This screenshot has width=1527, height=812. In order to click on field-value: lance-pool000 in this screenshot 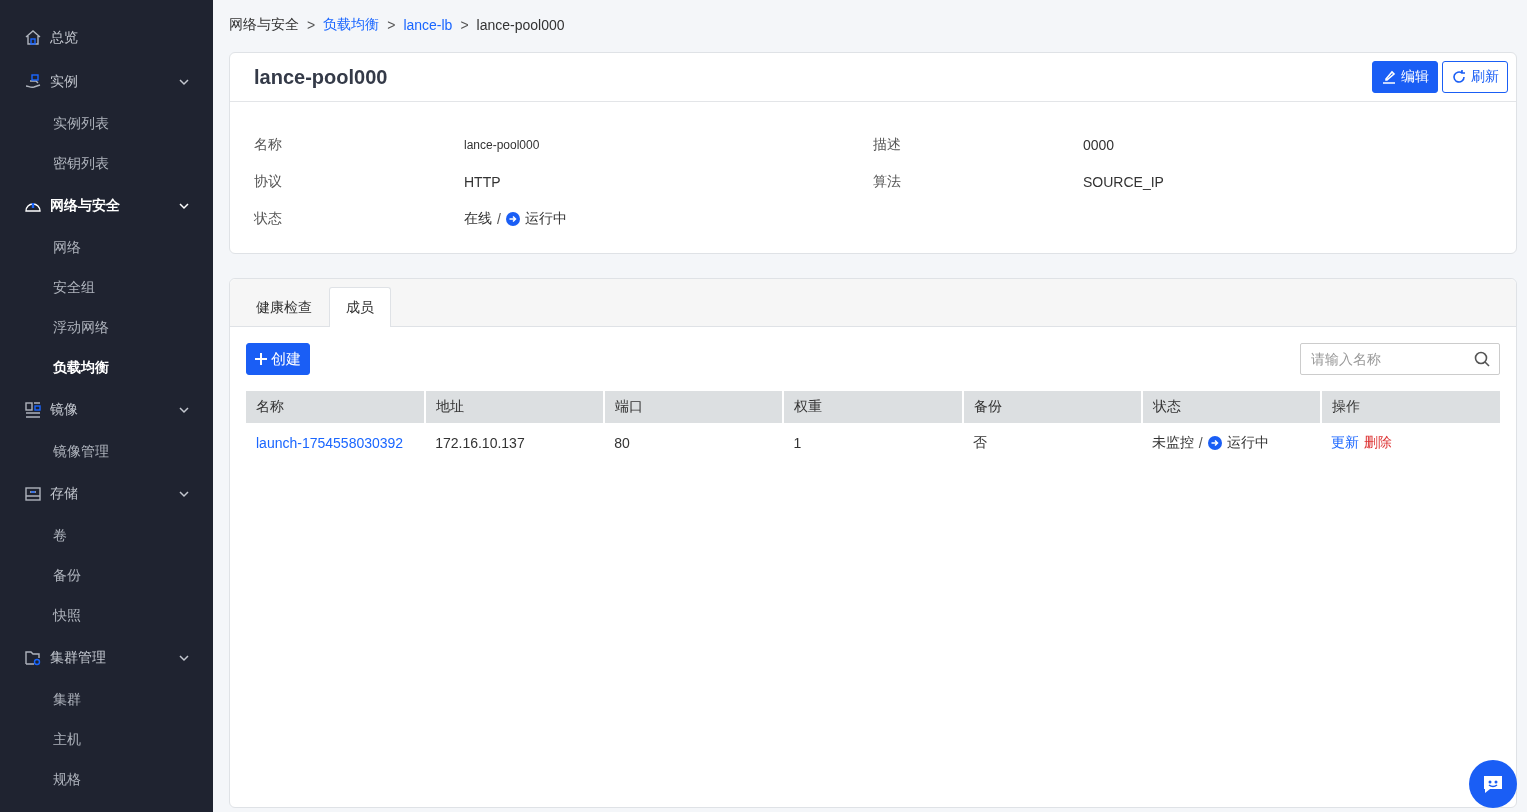, I will do `click(502, 144)`.